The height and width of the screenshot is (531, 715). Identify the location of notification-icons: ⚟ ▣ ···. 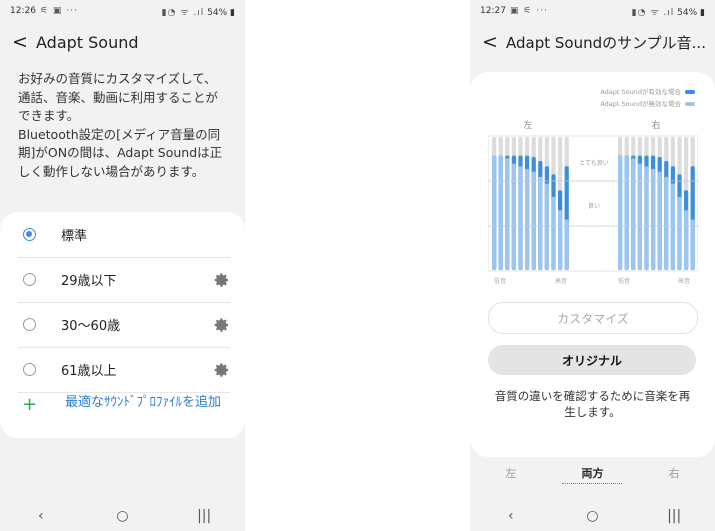
(58, 11).